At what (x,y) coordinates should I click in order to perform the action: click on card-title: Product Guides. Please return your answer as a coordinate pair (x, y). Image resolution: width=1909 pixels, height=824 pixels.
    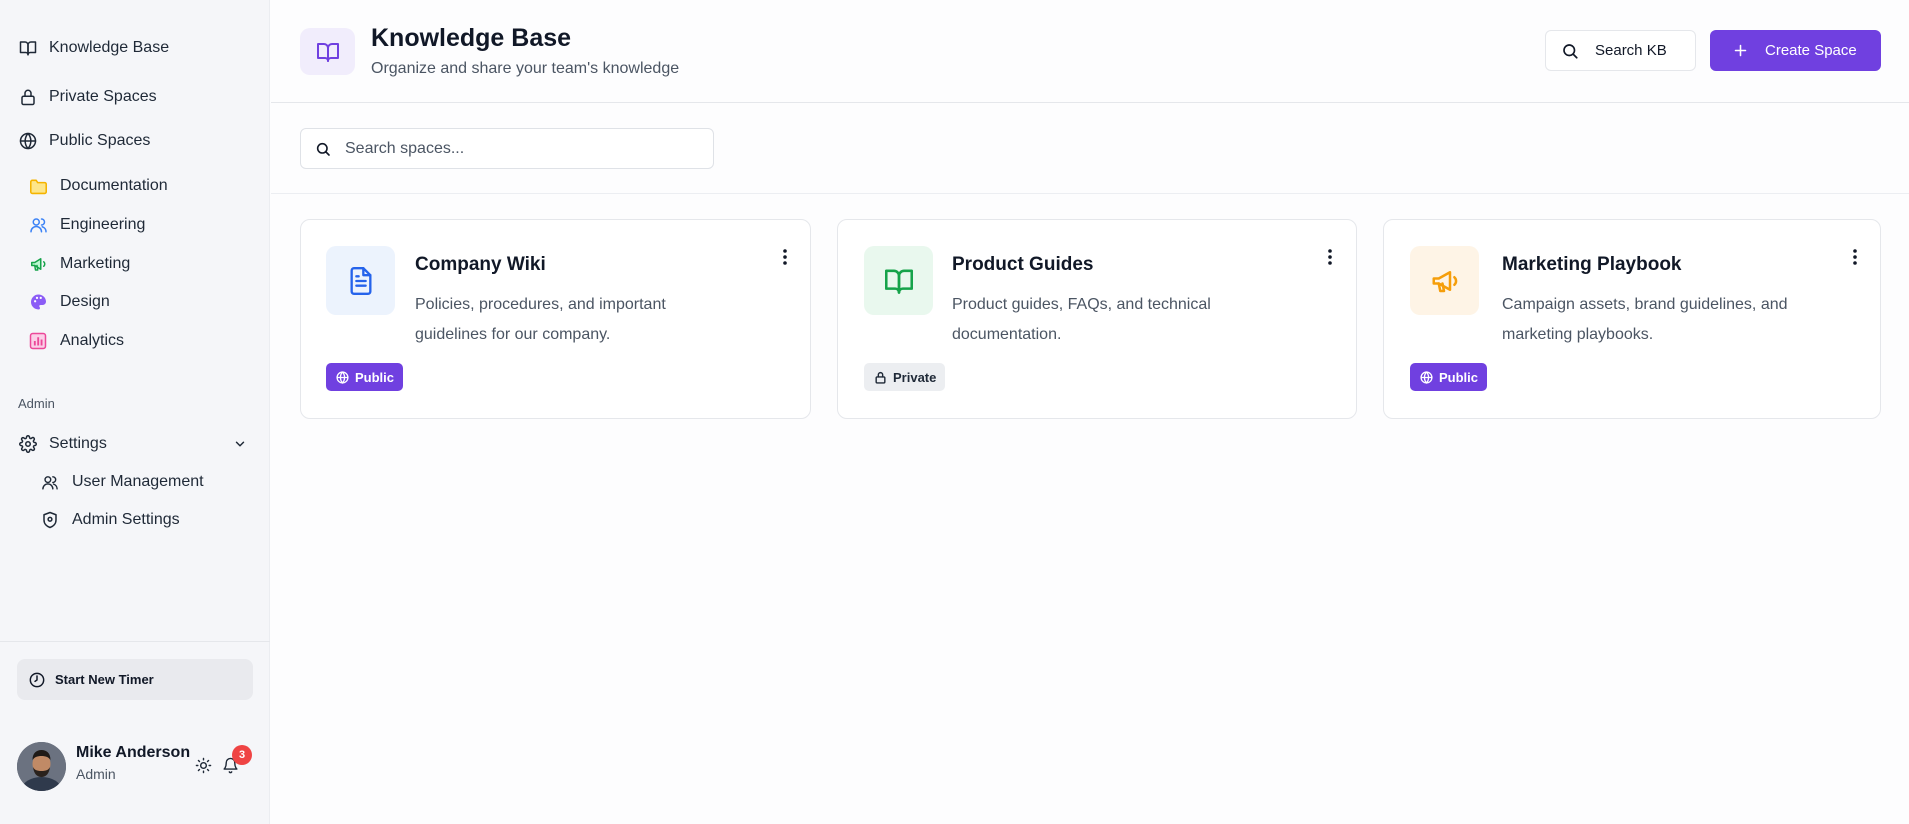
    Looking at the image, I should click on (1023, 264).